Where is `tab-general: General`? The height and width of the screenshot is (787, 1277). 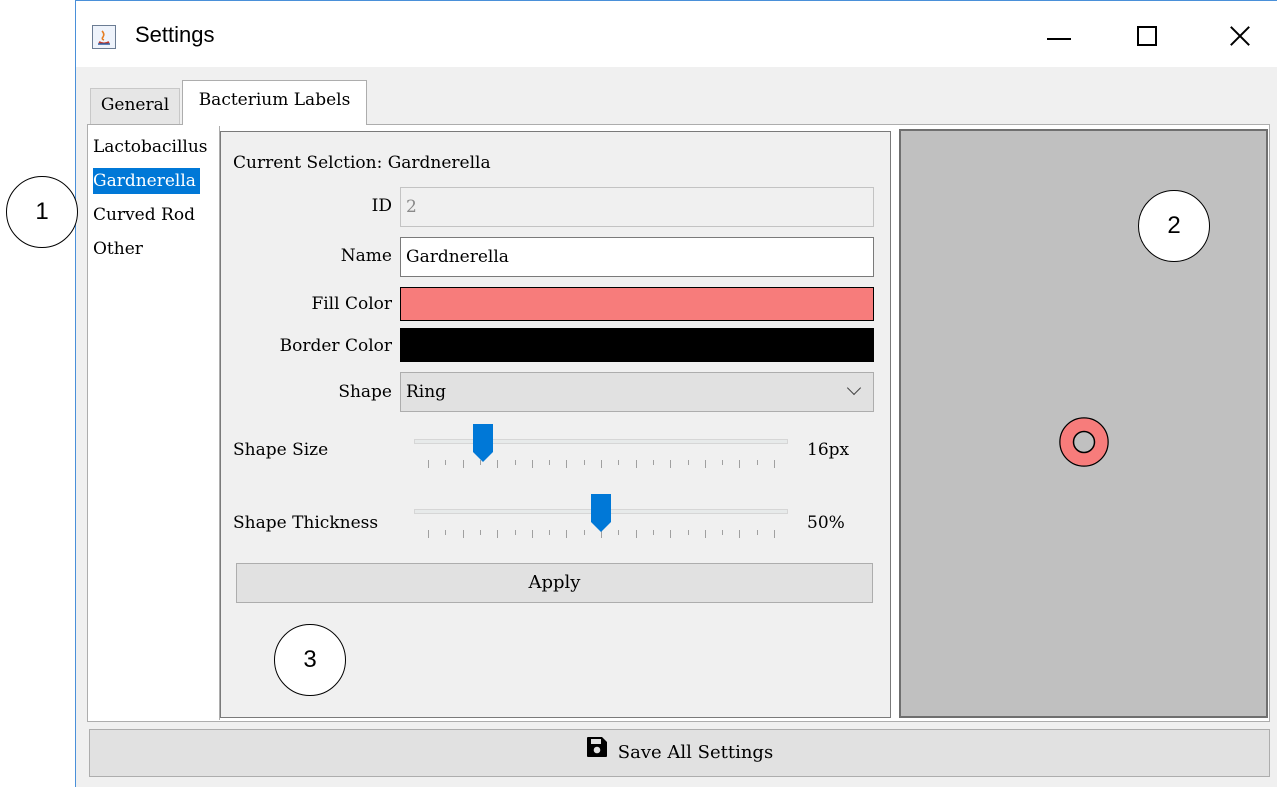
tab-general: General is located at coordinates (135, 106).